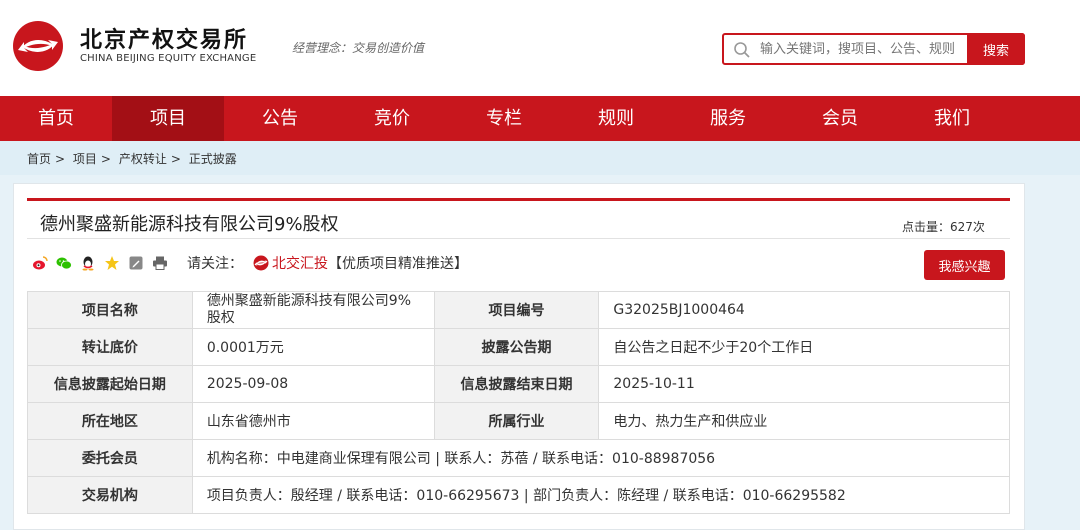 The height and width of the screenshot is (530, 1080). I want to click on nav-item-columns: 专栏, so click(504, 118).